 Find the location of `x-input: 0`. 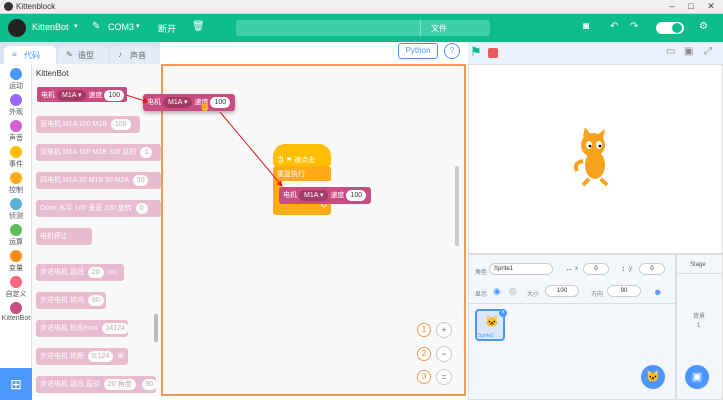

x-input: 0 is located at coordinates (596, 269).